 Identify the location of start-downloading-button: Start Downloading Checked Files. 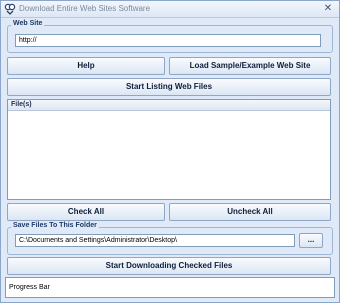
(169, 266).